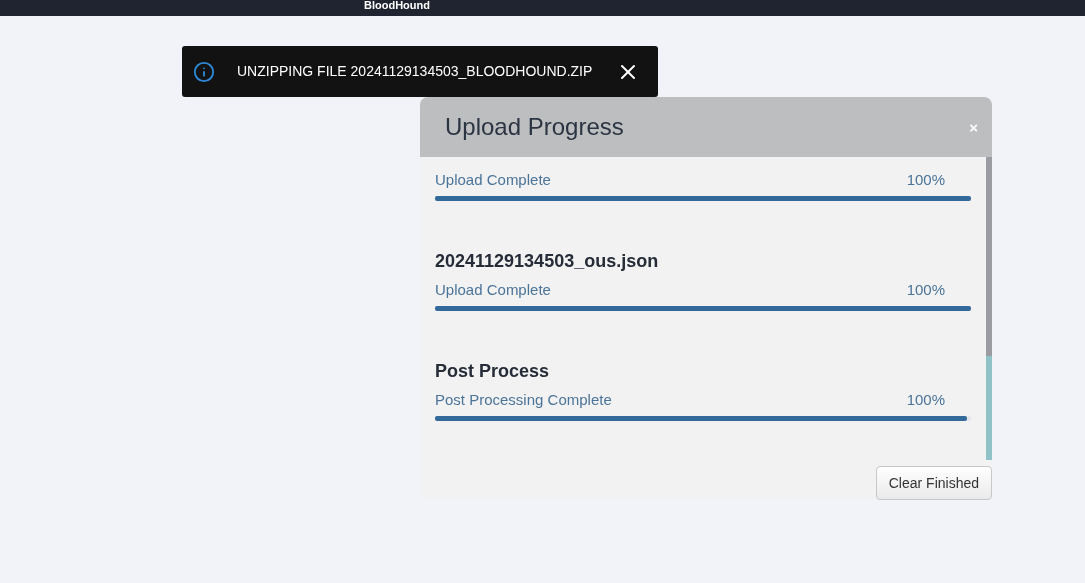 Image resolution: width=1085 pixels, height=583 pixels. What do you see at coordinates (989, 256) in the screenshot?
I see `scrollbar-thumb` at bounding box center [989, 256].